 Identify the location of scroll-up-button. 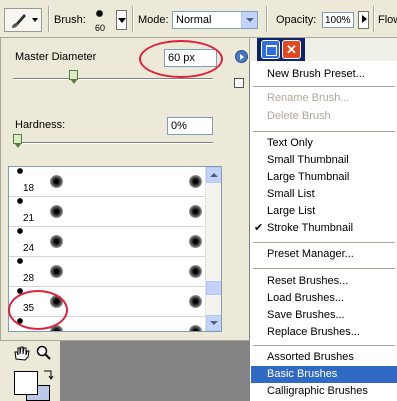
(213, 175).